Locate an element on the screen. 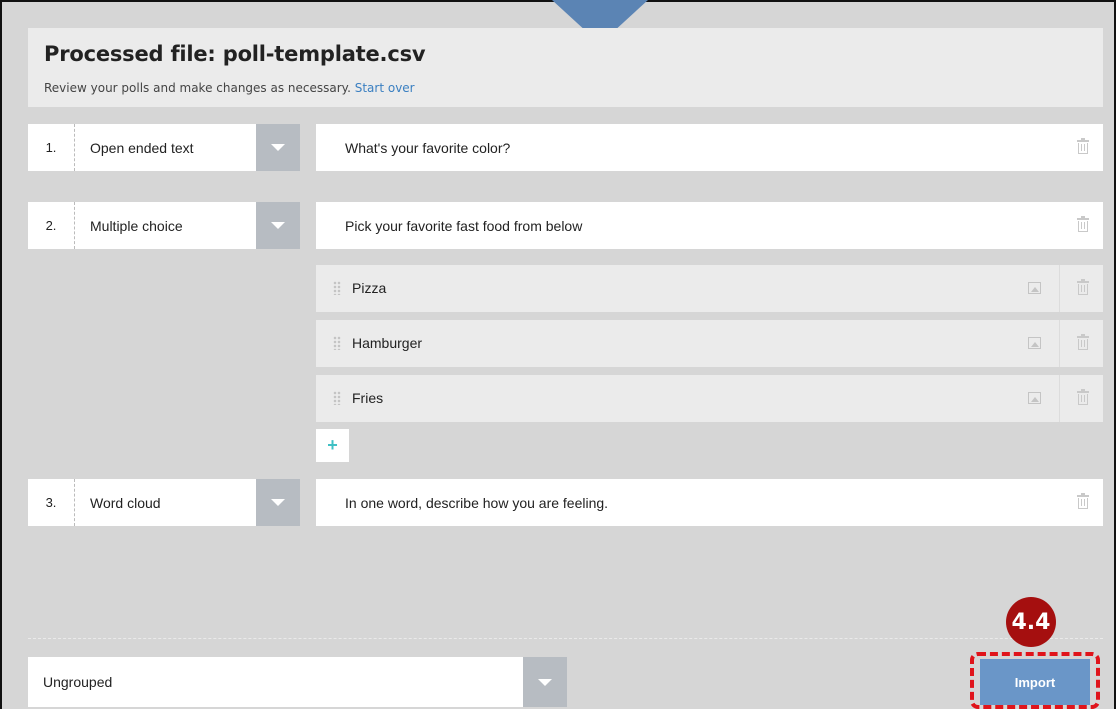 The width and height of the screenshot is (1118, 709). question-text: Pick your favorite fast food from below is located at coordinates (464, 225).